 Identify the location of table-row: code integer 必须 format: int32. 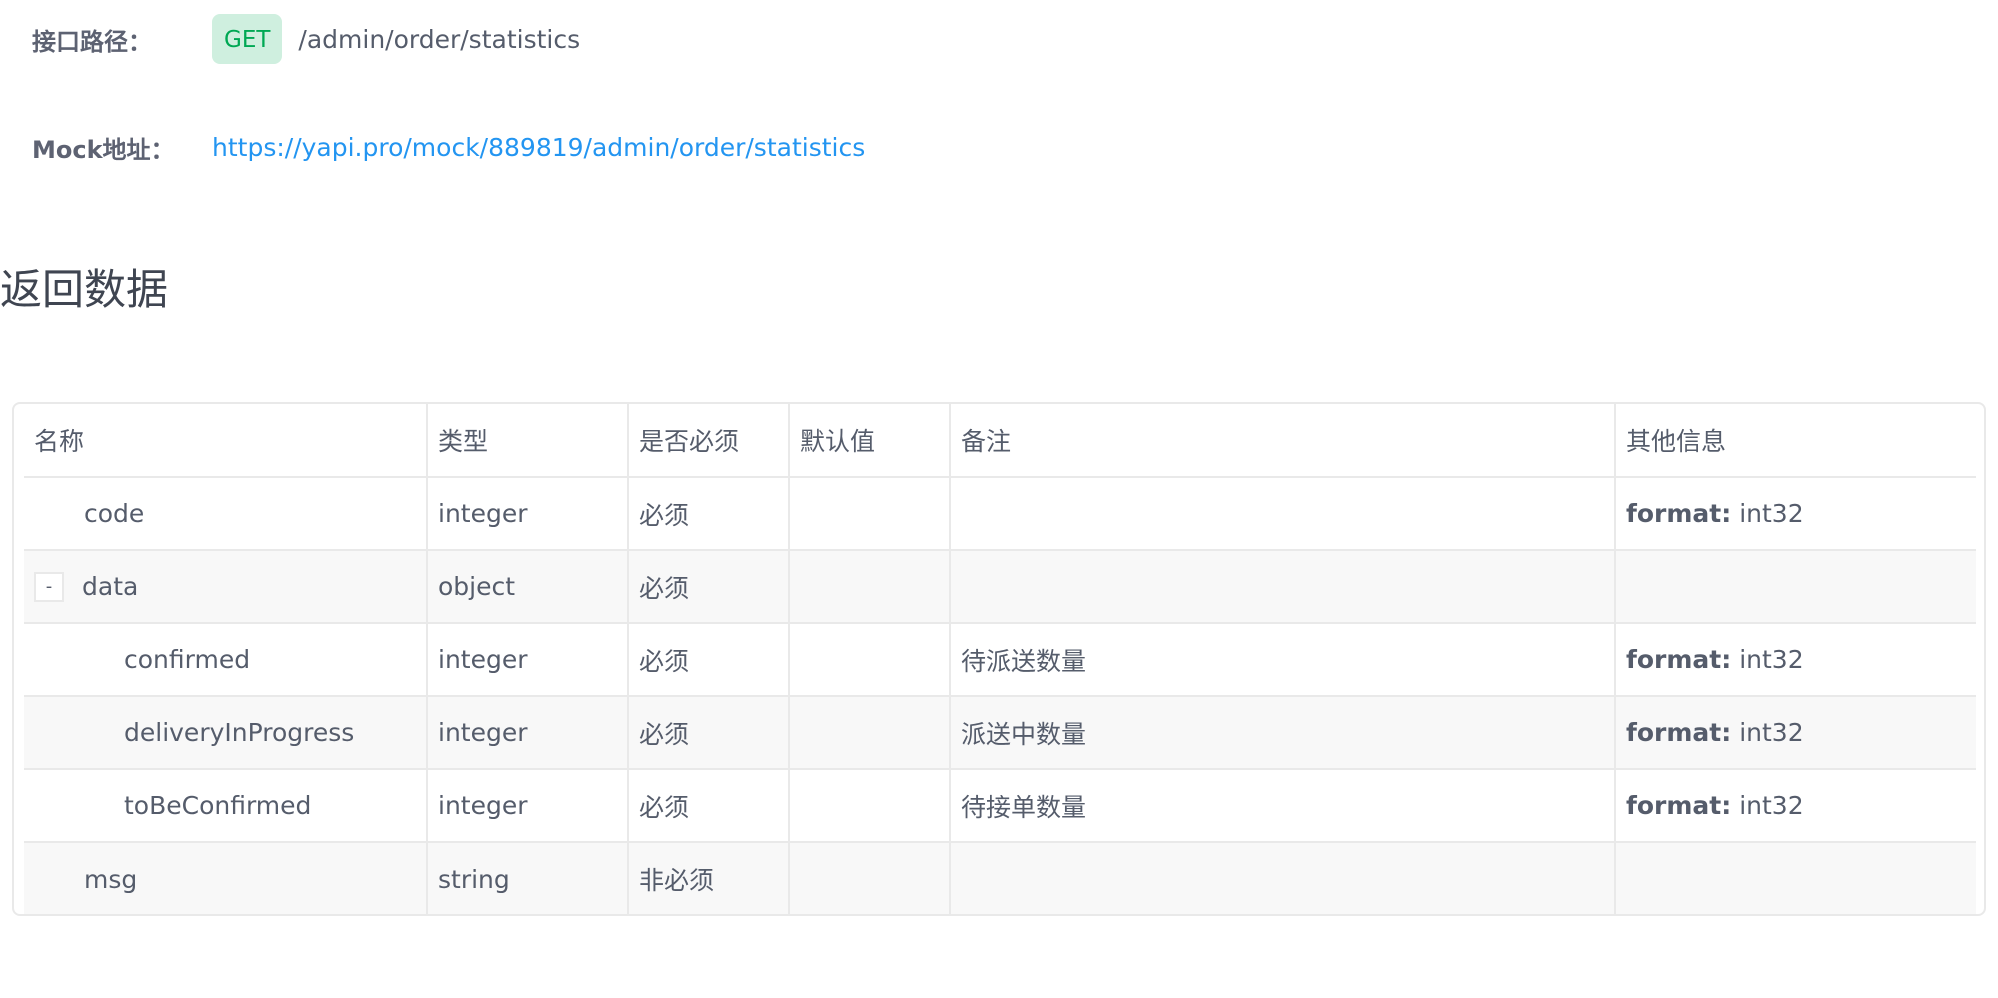
(1000, 514).